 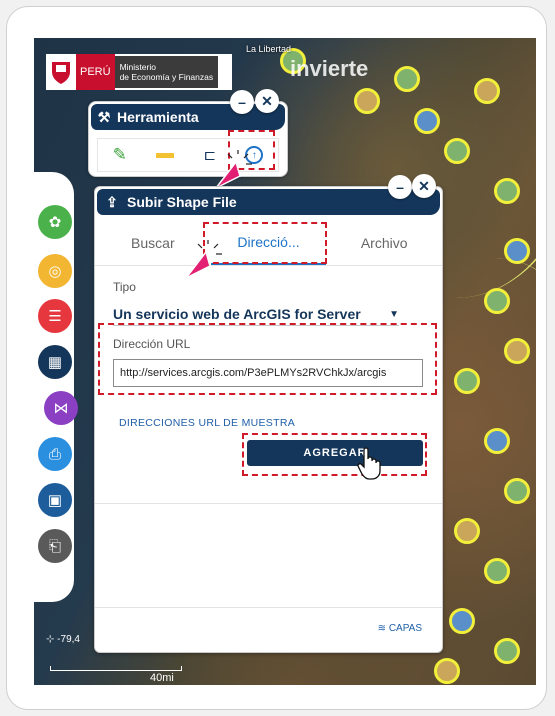 What do you see at coordinates (61, 72) in the screenshot?
I see `coat-of-arms-icon` at bounding box center [61, 72].